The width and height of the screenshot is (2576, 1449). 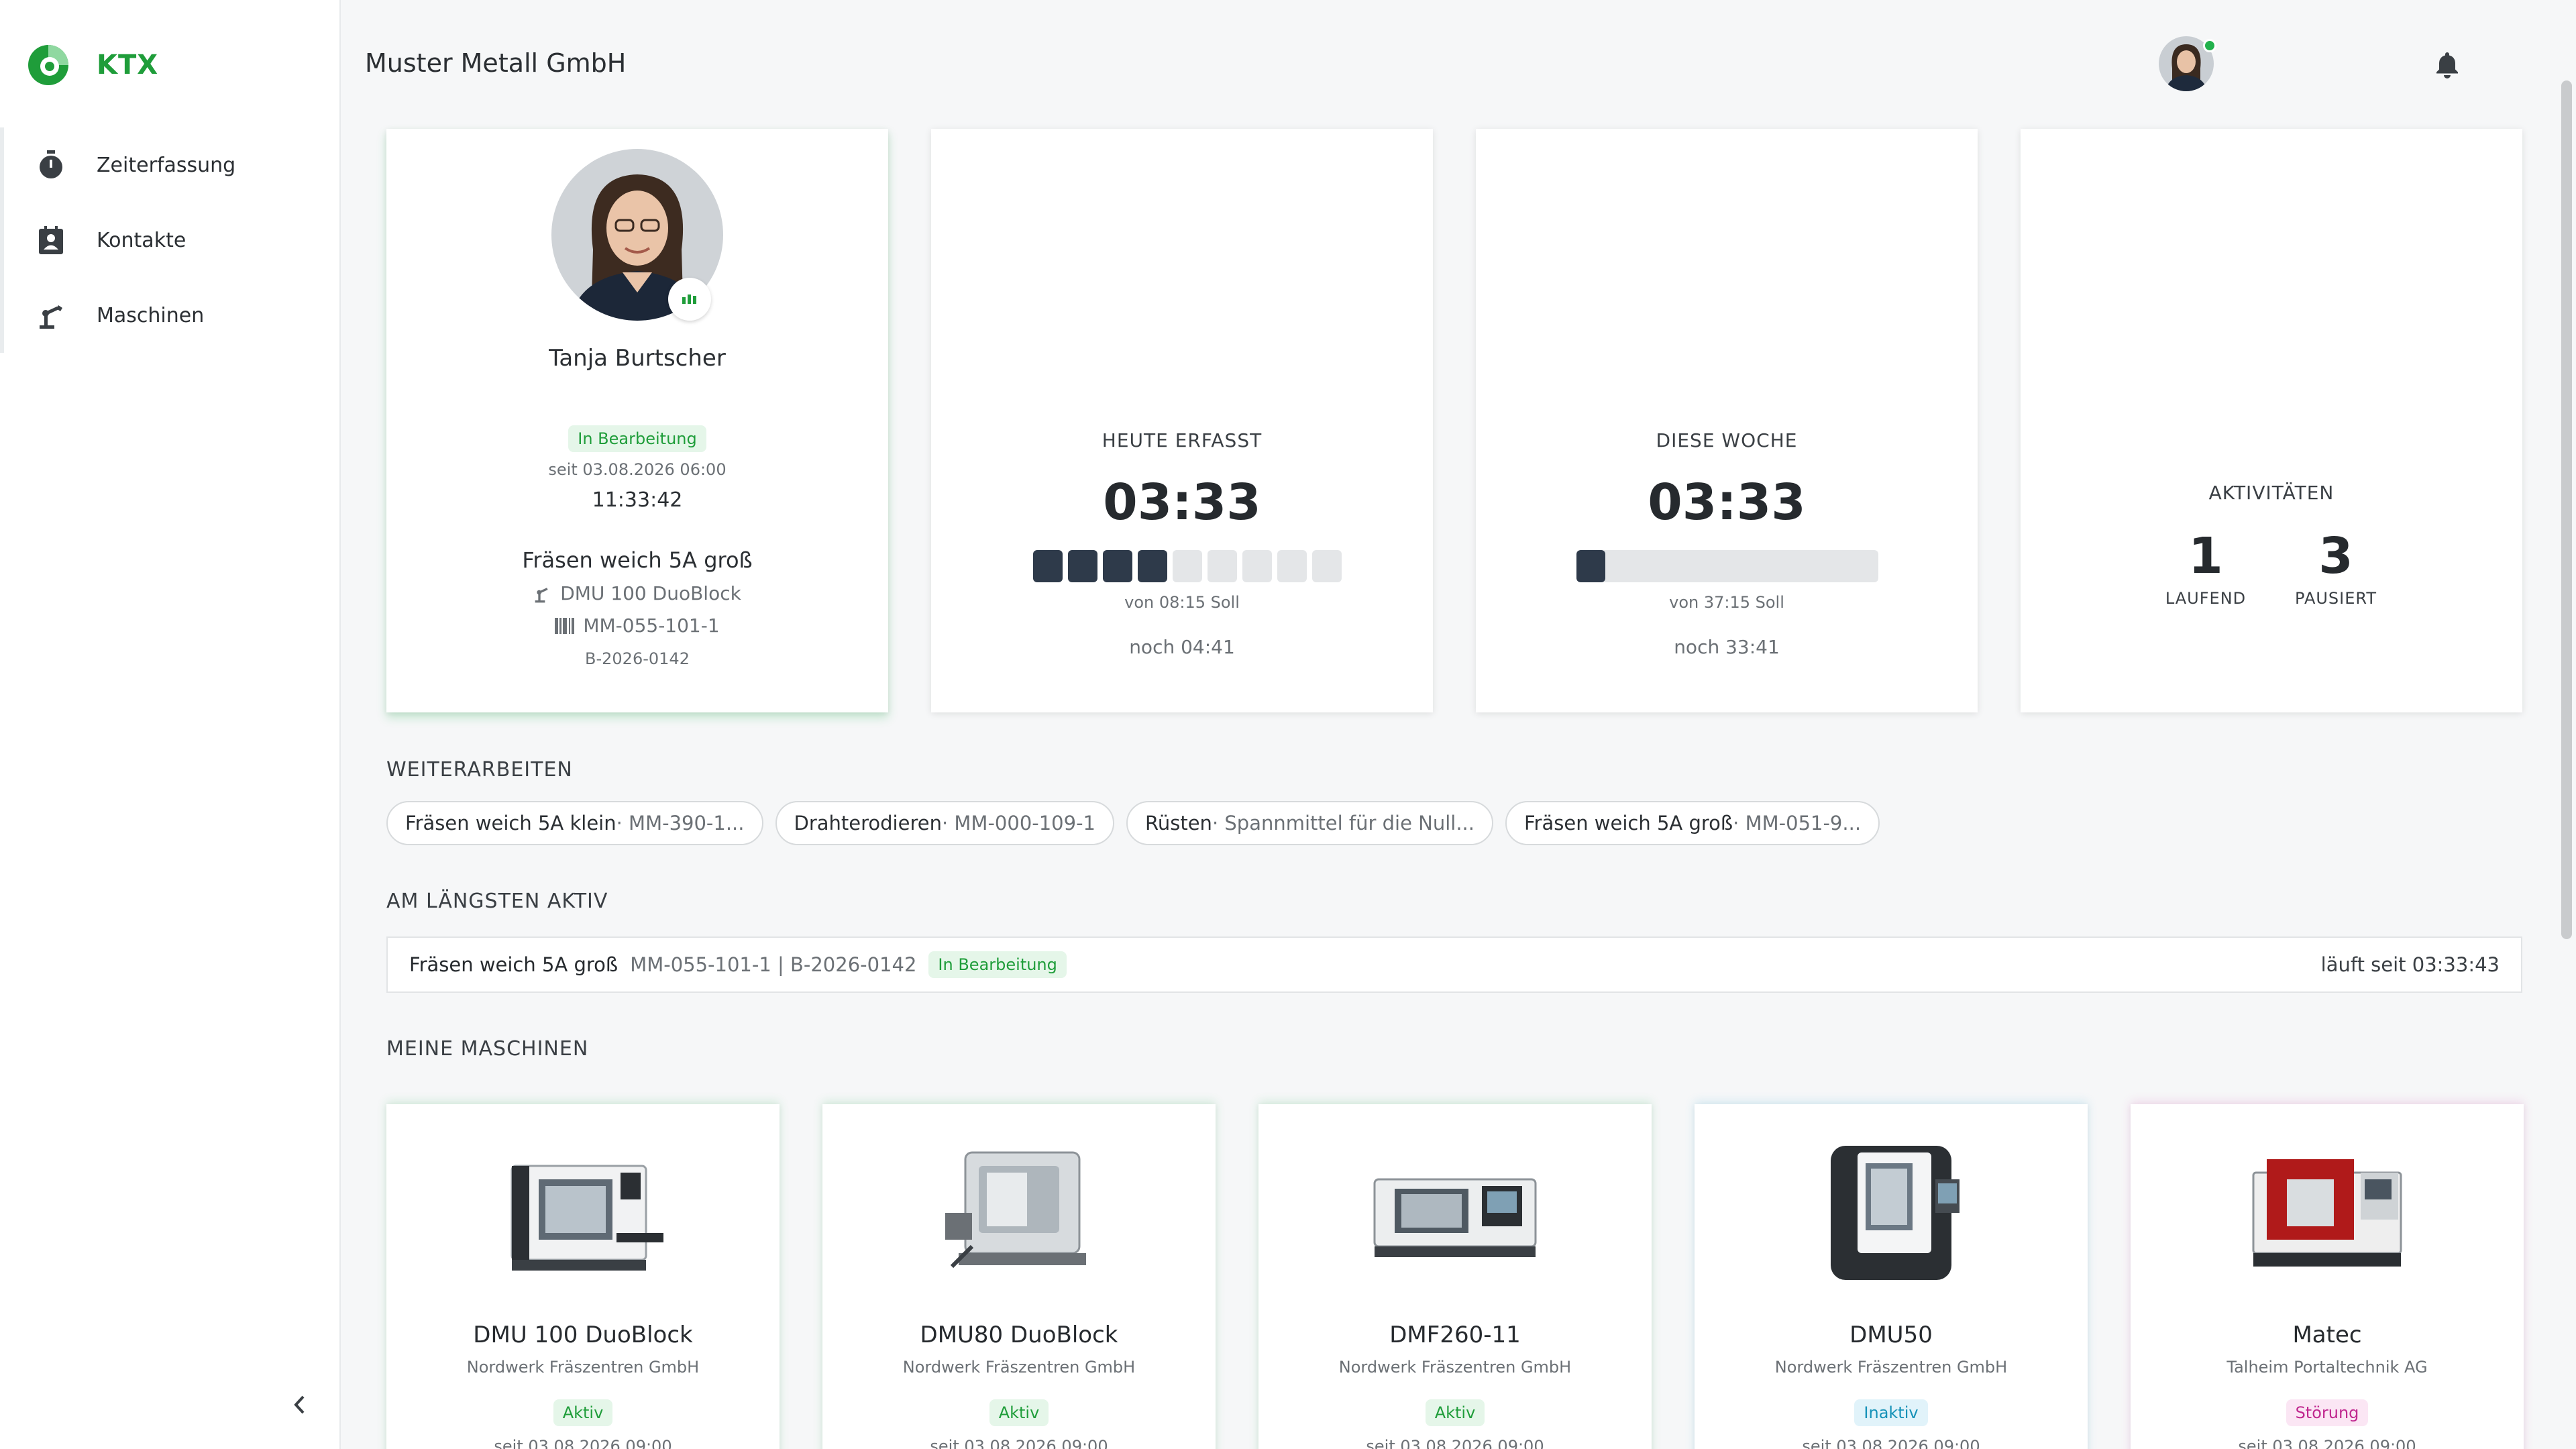 I want to click on sidebar-item-zeiterfassung: Zeiterfassung, so click(x=172, y=165).